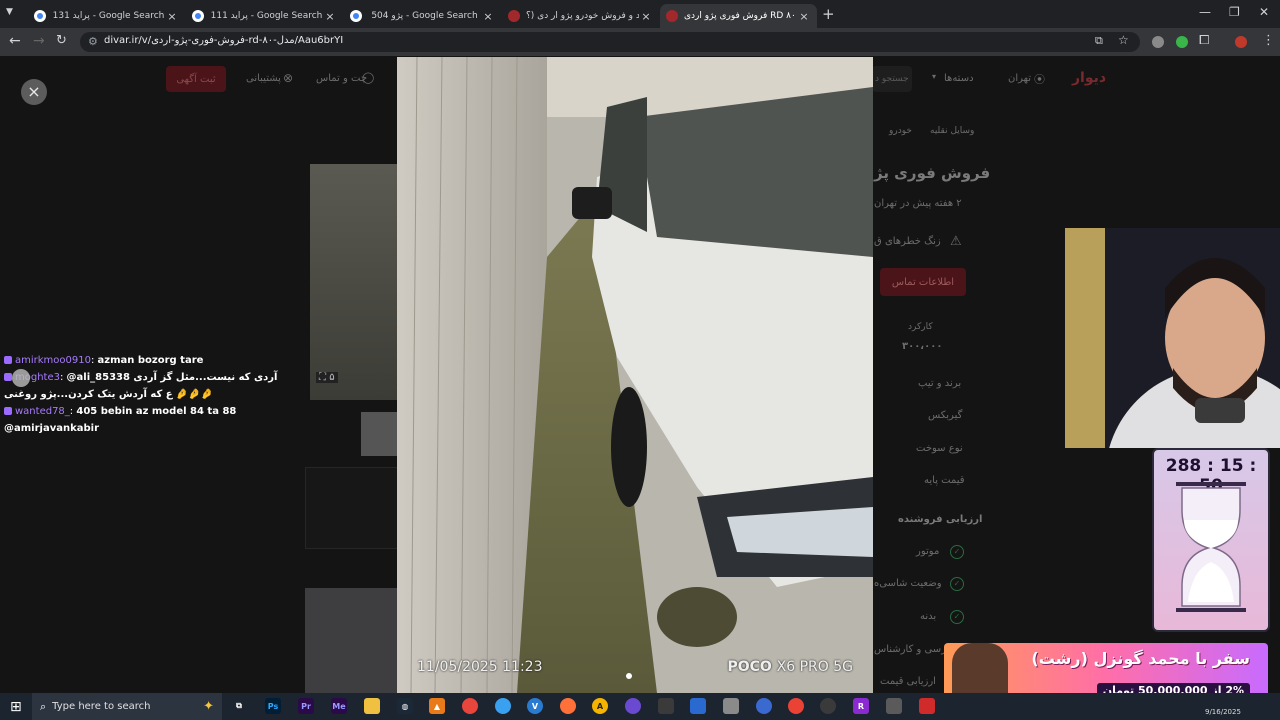  I want to click on warning-text: زنگ خطرهای ق, so click(907, 241).